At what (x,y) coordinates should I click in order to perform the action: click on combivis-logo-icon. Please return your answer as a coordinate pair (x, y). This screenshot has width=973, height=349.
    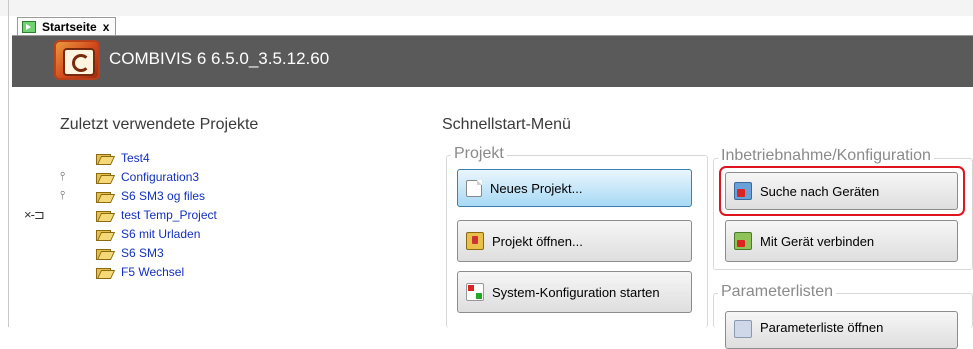
    Looking at the image, I should click on (77, 60).